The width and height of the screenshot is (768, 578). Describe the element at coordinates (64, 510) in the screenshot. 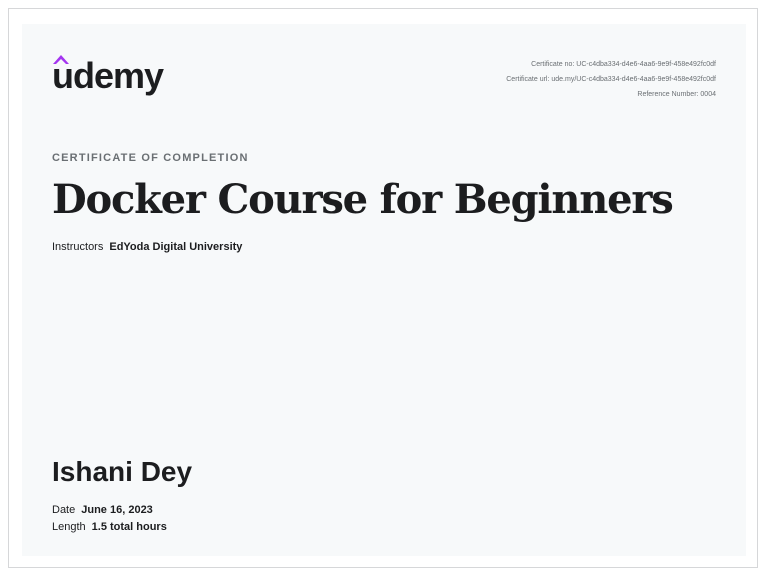

I see `date-label: Date` at that location.